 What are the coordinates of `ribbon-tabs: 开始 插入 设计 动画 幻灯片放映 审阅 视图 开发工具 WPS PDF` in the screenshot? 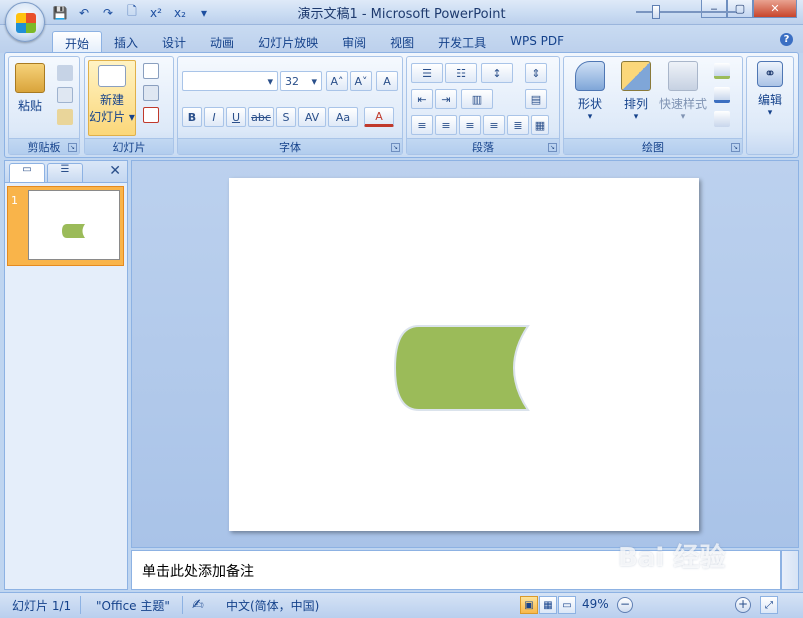 It's located at (314, 42).